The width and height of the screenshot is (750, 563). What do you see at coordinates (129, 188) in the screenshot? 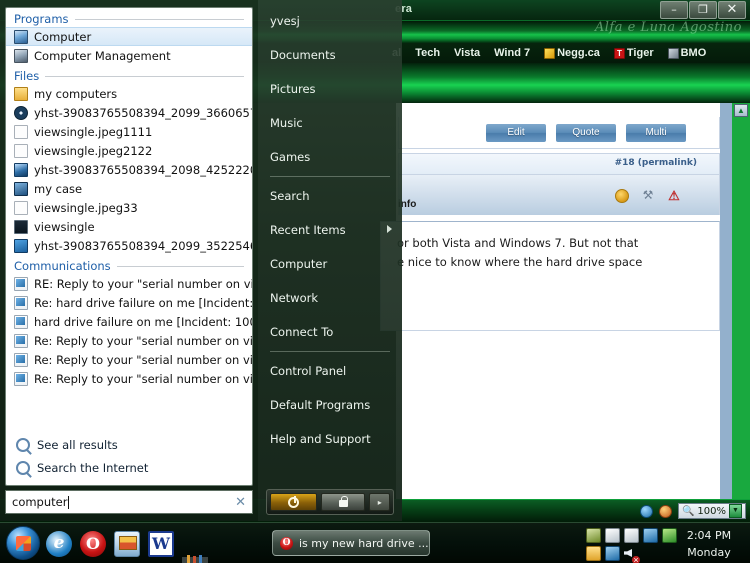
I see `result-item-file: my case` at bounding box center [129, 188].